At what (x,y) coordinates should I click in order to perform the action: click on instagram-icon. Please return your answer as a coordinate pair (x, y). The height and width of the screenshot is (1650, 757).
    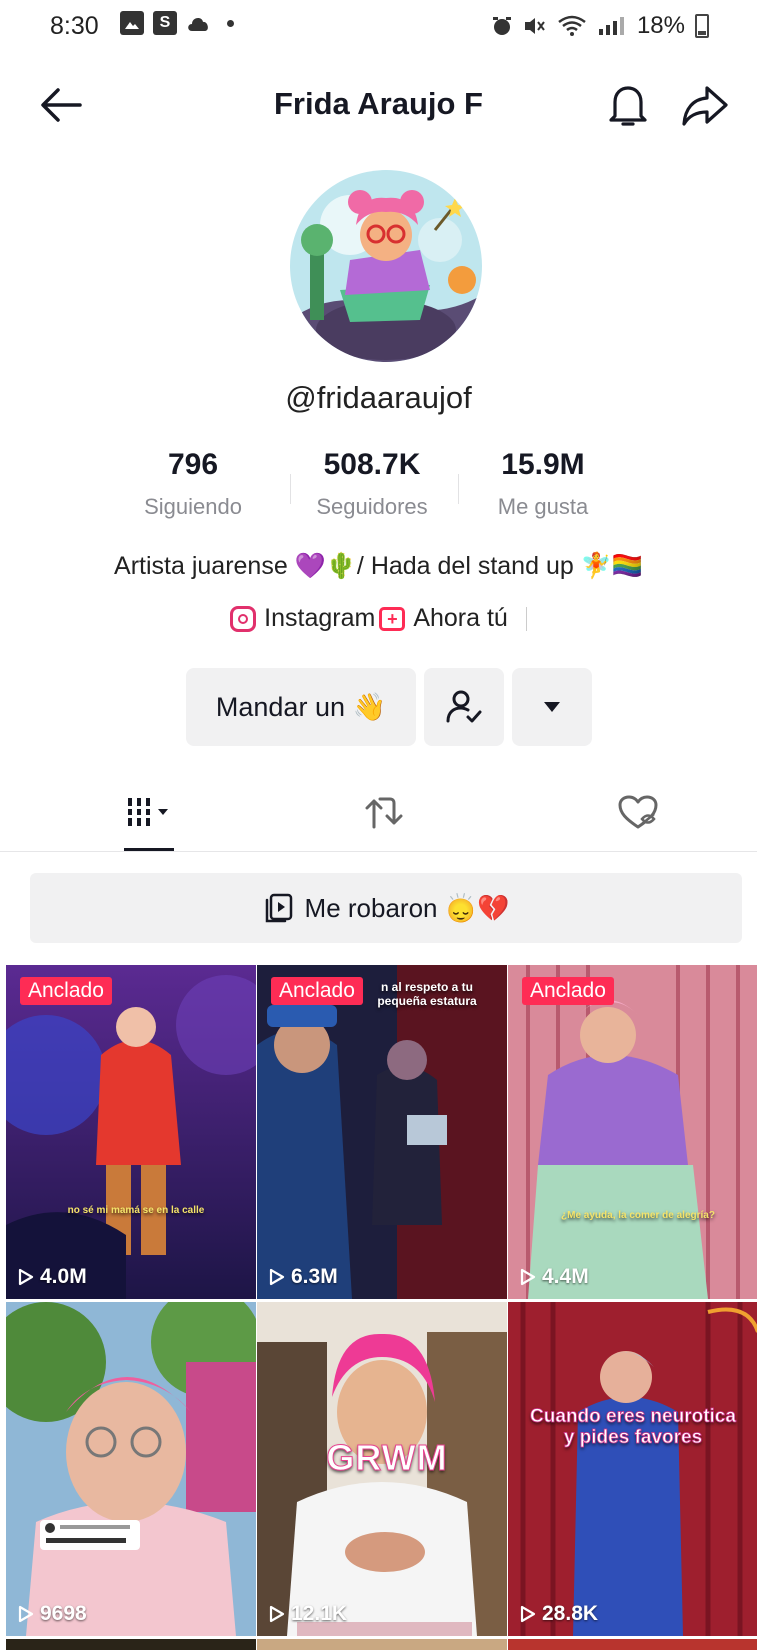
    Looking at the image, I should click on (243, 618).